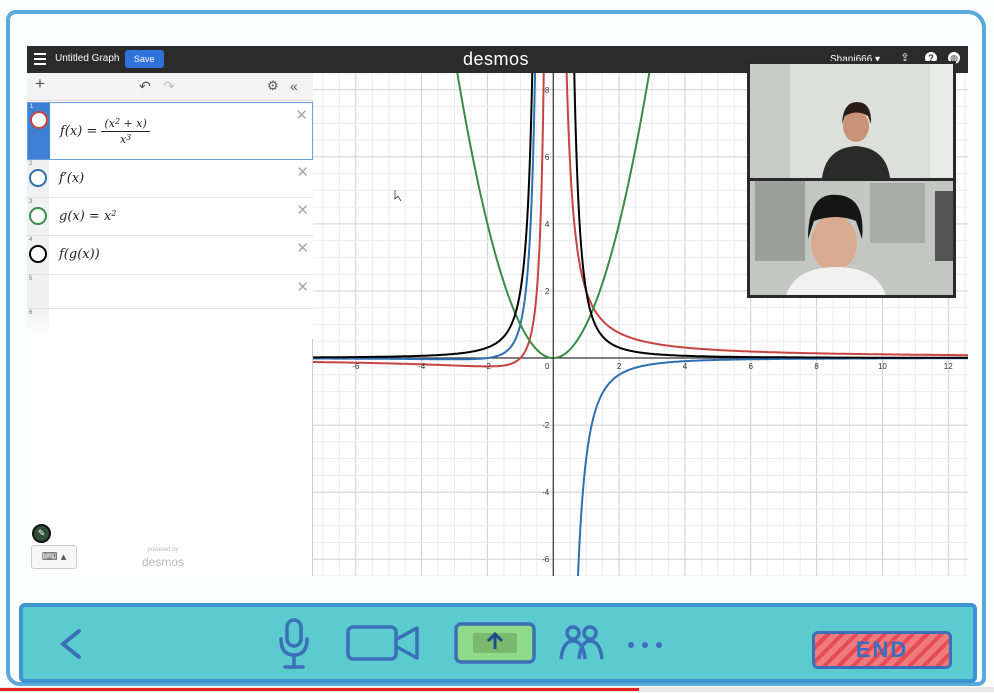 This screenshot has height=693, width=994. I want to click on expression-row-1: 1 f(x) = (x2 + x) x3 ✕, so click(170, 131).